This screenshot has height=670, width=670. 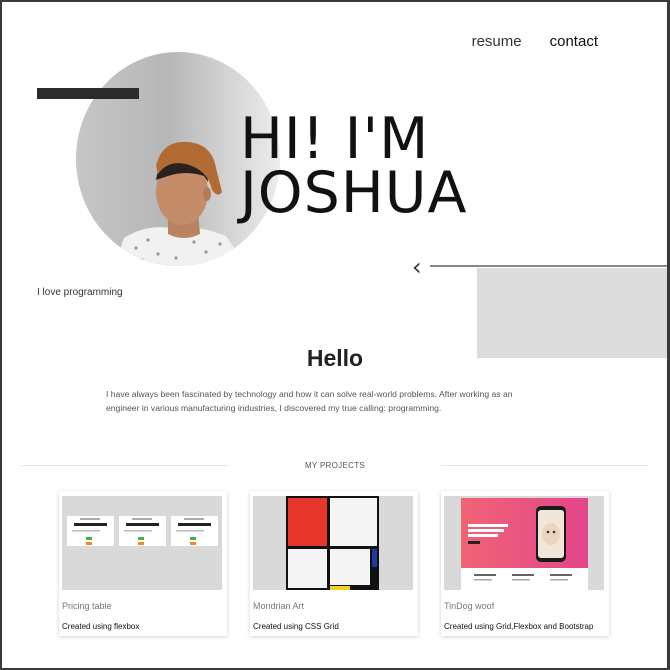 What do you see at coordinates (550, 266) in the screenshot?
I see `decorative-line` at bounding box center [550, 266].